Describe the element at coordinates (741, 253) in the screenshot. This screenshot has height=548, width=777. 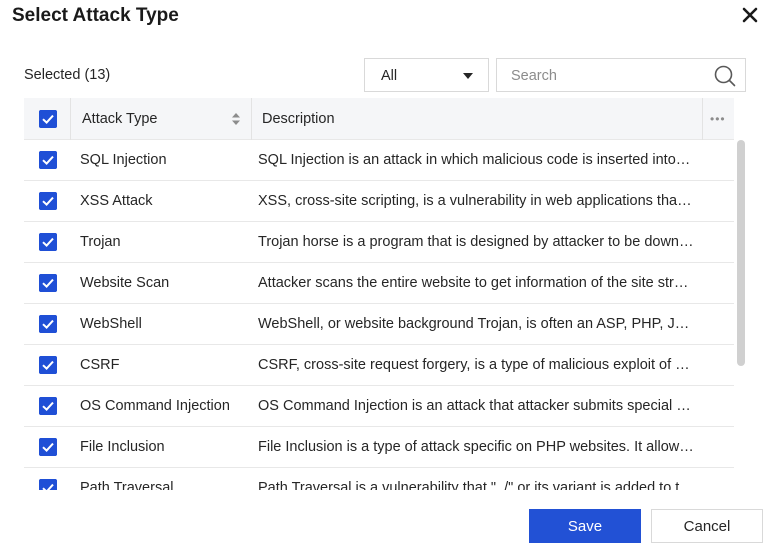
I see `scrollbar-thumb` at that location.